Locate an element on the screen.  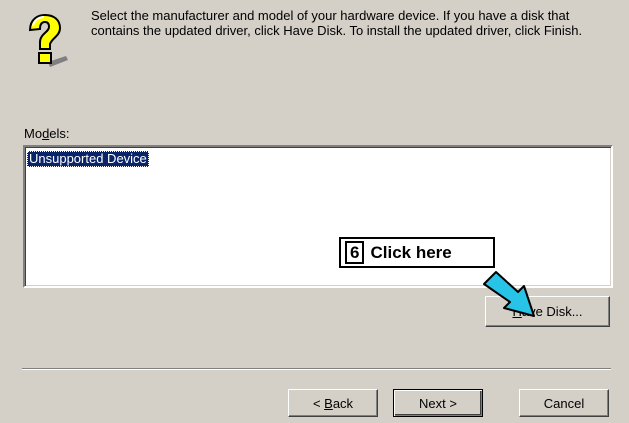
models-label: Models: is located at coordinates (47, 133).